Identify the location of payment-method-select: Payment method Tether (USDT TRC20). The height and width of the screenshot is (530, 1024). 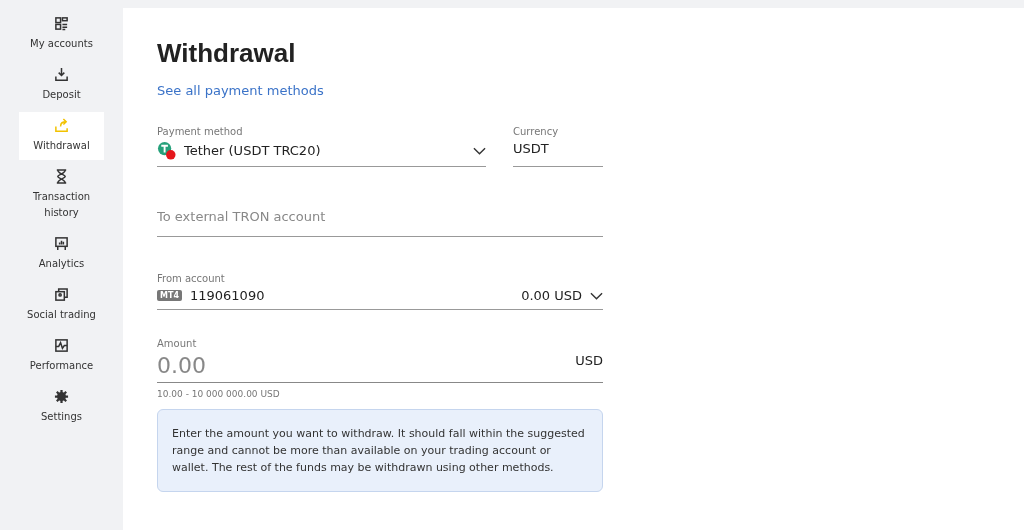
(321, 146).